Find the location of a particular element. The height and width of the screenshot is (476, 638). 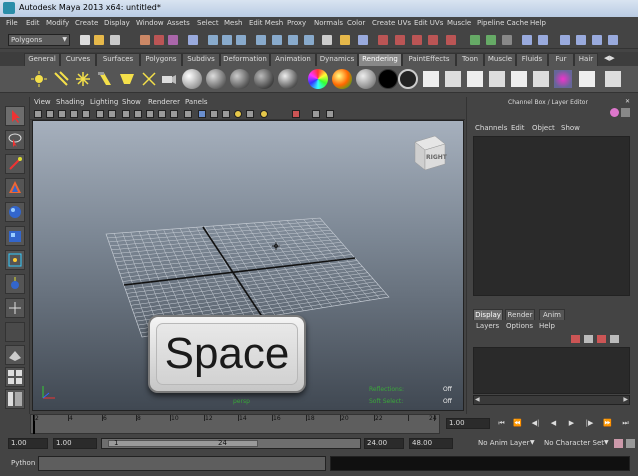

channel-box-area is located at coordinates (551, 216).